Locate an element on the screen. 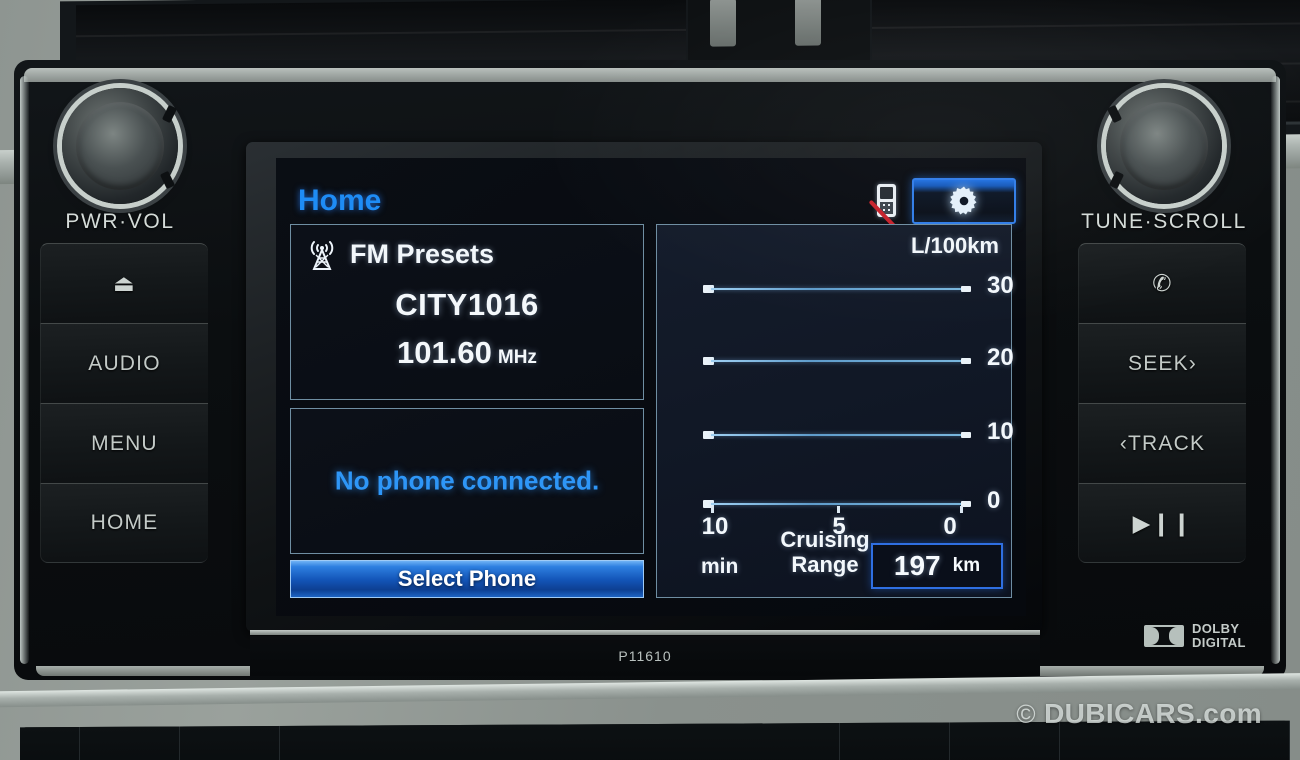  chart-ytick-0: 0 is located at coordinates (994, 500).